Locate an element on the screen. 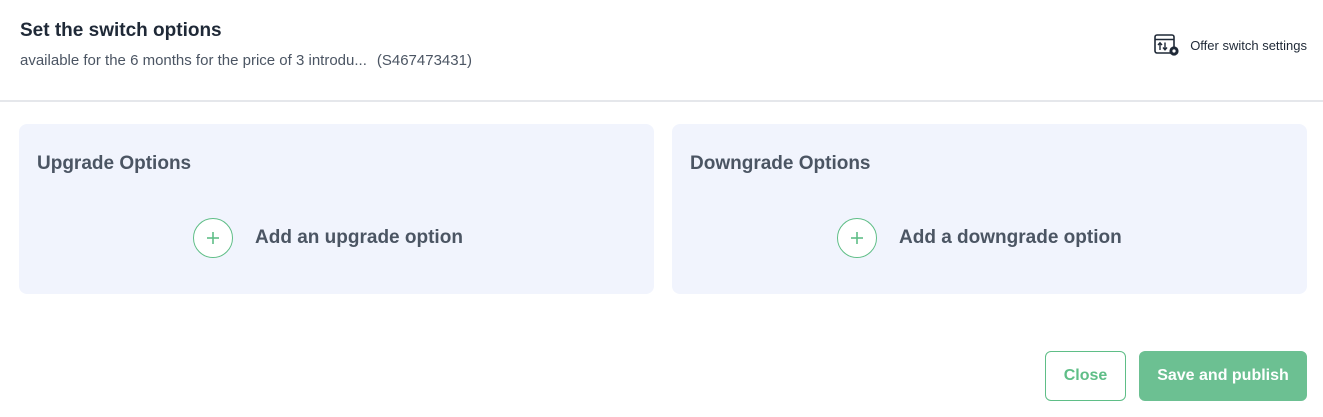 The image size is (1323, 417). offer-switch-settings-link: Offer switch settings is located at coordinates (1230, 45).